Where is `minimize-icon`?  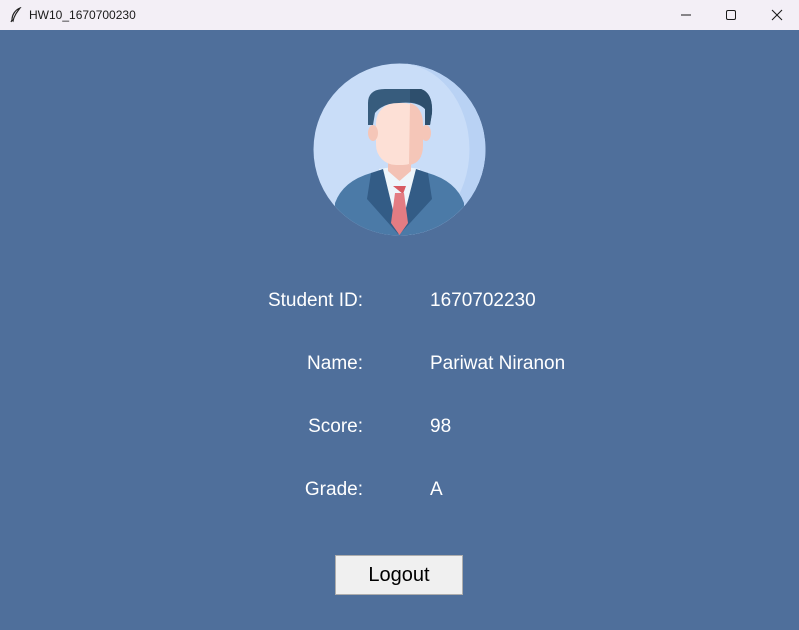
minimize-icon is located at coordinates (686, 15).